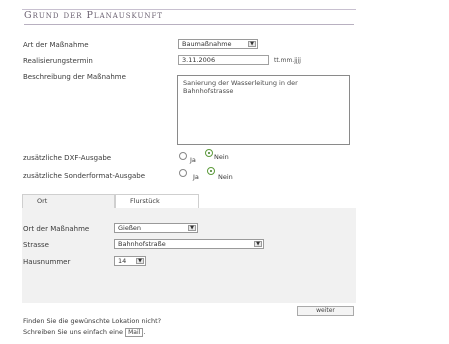 The height and width of the screenshot is (344, 449). Describe the element at coordinates (183, 156) in the screenshot. I see `dxf-ja-radio` at that location.